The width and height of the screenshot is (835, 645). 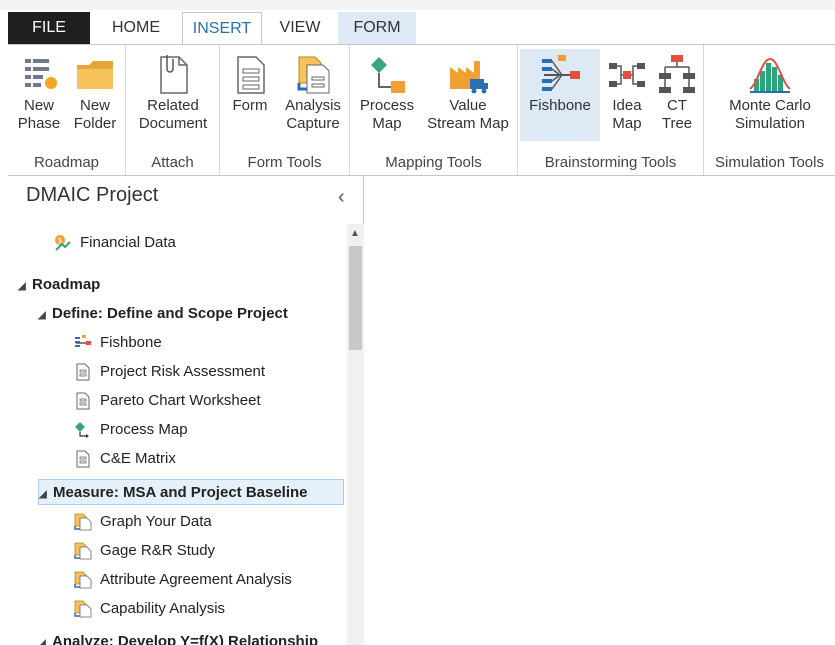 I want to click on process-map-label: Process Map, so click(x=387, y=114).